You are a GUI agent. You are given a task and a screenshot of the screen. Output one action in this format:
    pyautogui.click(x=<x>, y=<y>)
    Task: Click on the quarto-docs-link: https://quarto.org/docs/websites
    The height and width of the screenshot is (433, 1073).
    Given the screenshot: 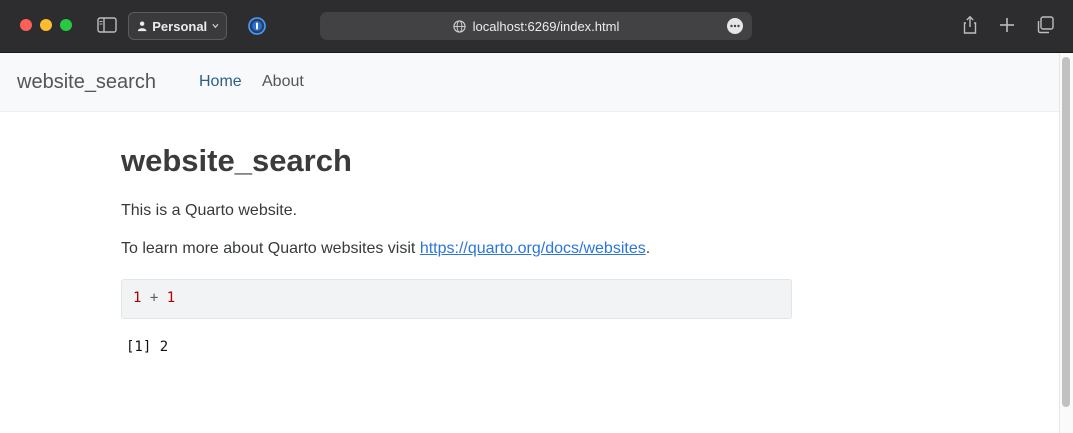 What is the action you would take?
    pyautogui.click(x=533, y=248)
    